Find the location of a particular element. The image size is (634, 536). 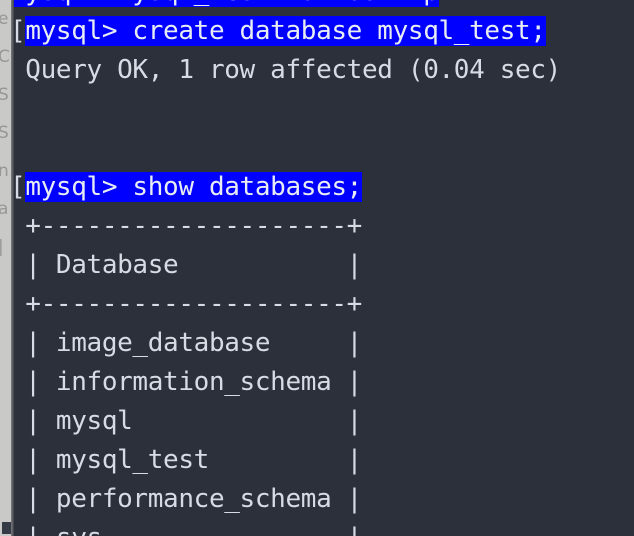

selected-text: mysql> create database mysql_test; is located at coordinates (285, 31).